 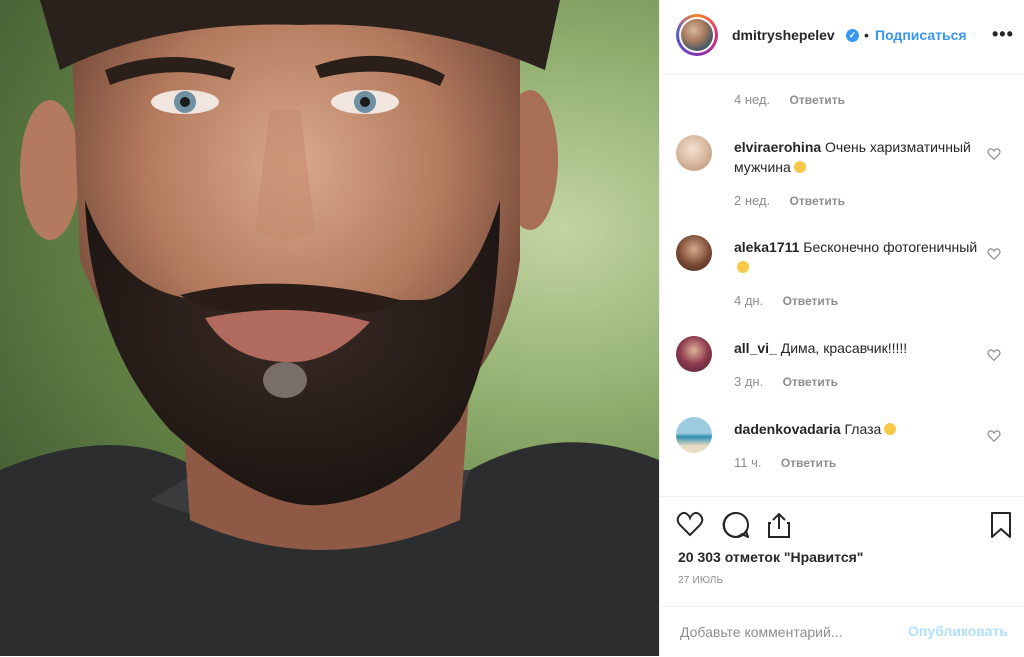 I want to click on follow-button: Подписаться, so click(x=921, y=35).